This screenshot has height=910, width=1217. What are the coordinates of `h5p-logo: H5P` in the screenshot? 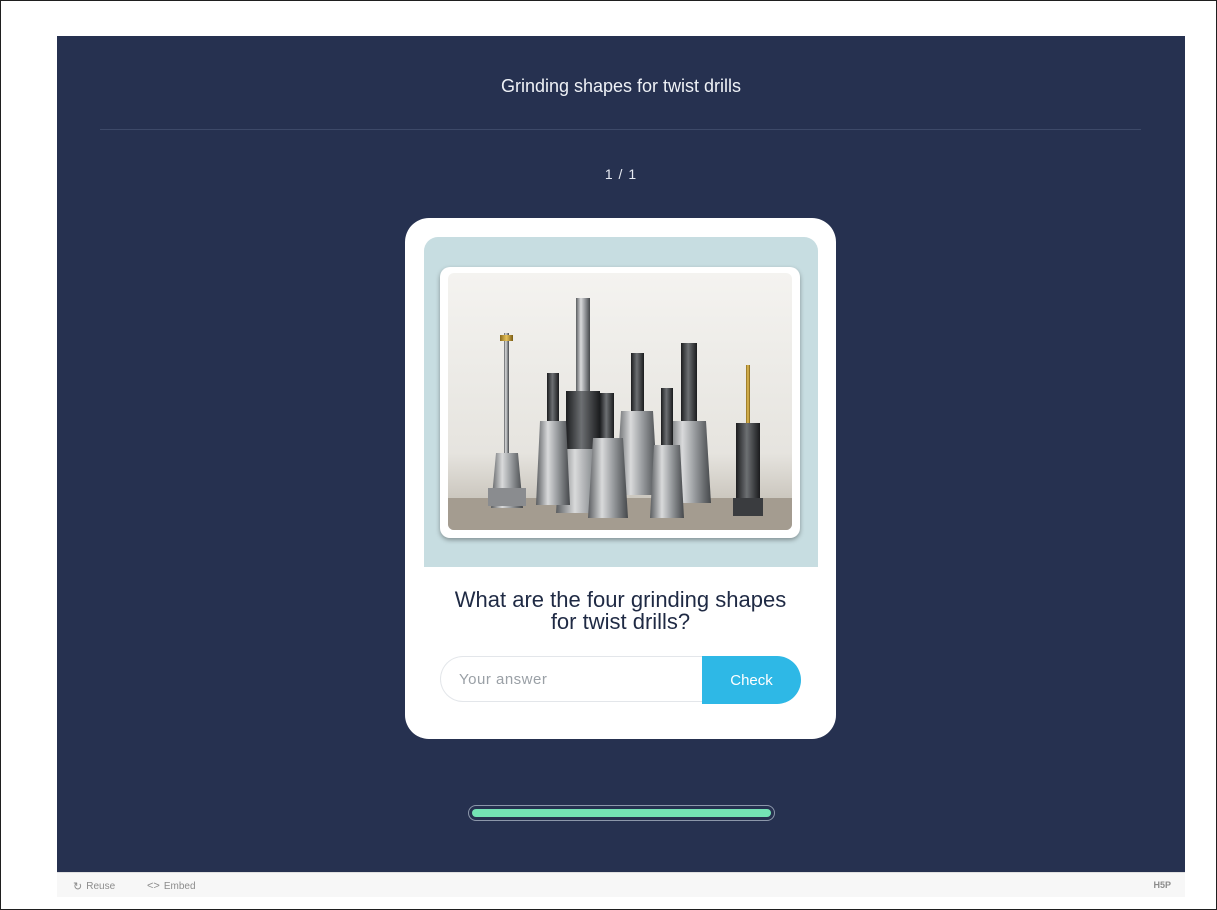 It's located at (1162, 885).